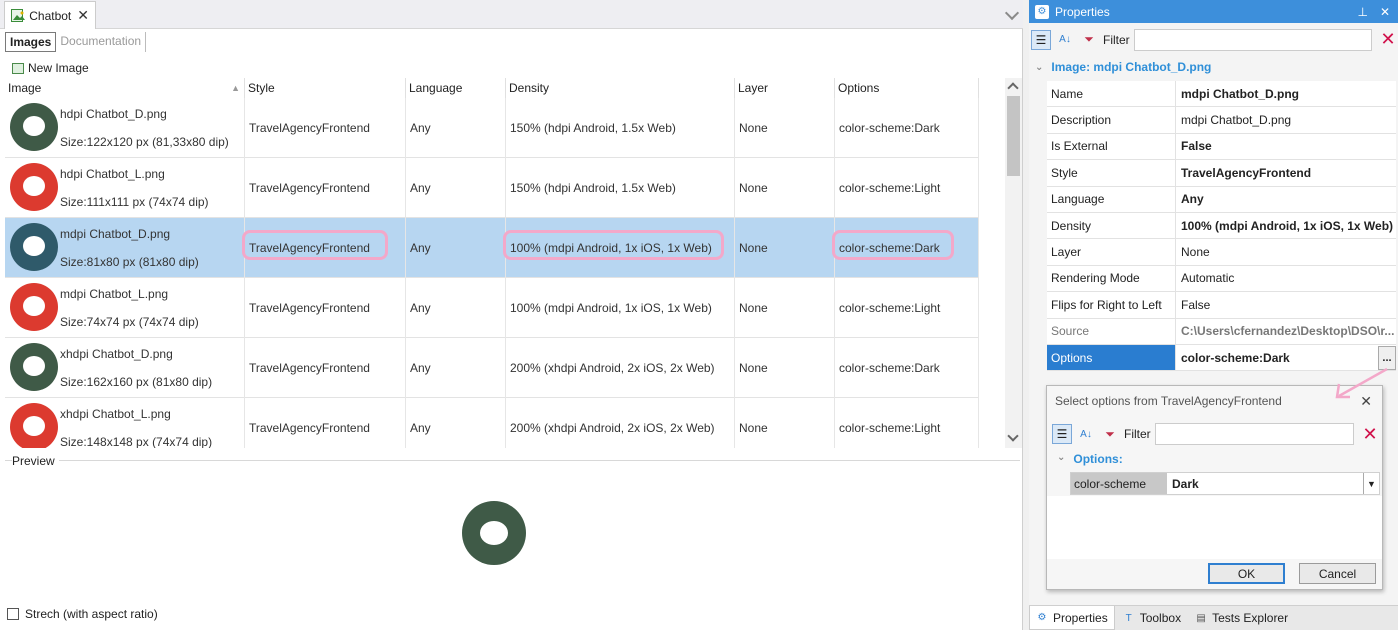  I want to click on property-row-rendering-mode: Rendering Mode Automatic, so click(1221, 279).